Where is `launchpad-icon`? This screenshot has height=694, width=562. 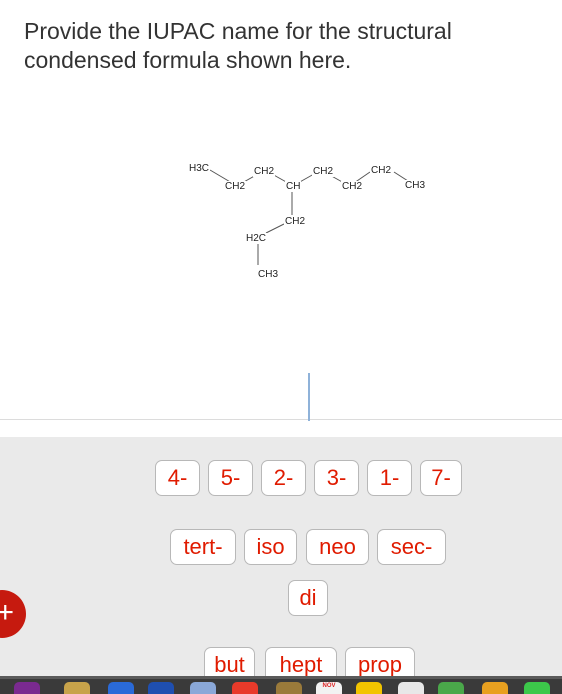
launchpad-icon is located at coordinates (77, 688).